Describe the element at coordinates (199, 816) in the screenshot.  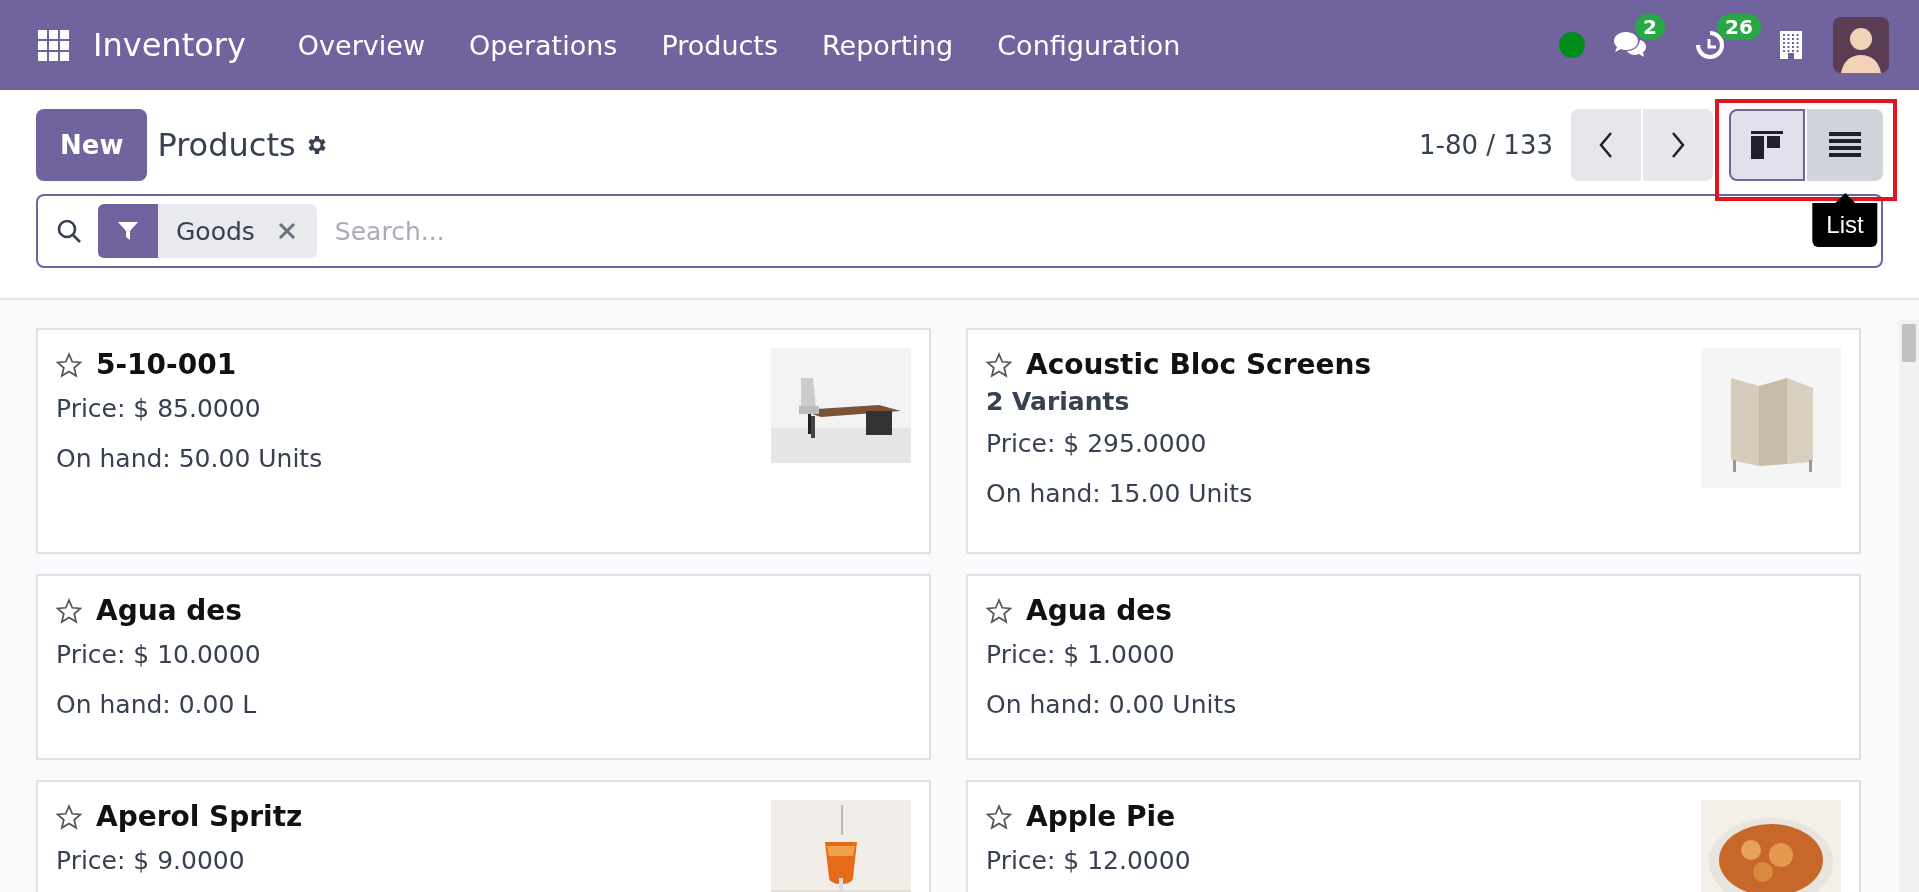
I see `product-name: Aperol Spritz` at that location.